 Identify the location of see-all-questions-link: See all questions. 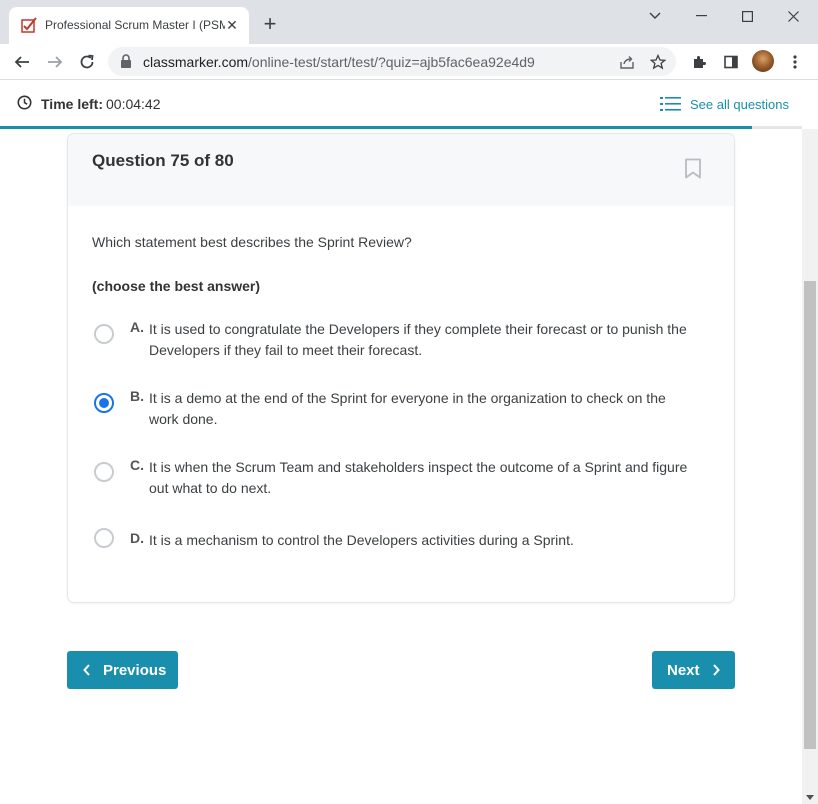
(724, 104).